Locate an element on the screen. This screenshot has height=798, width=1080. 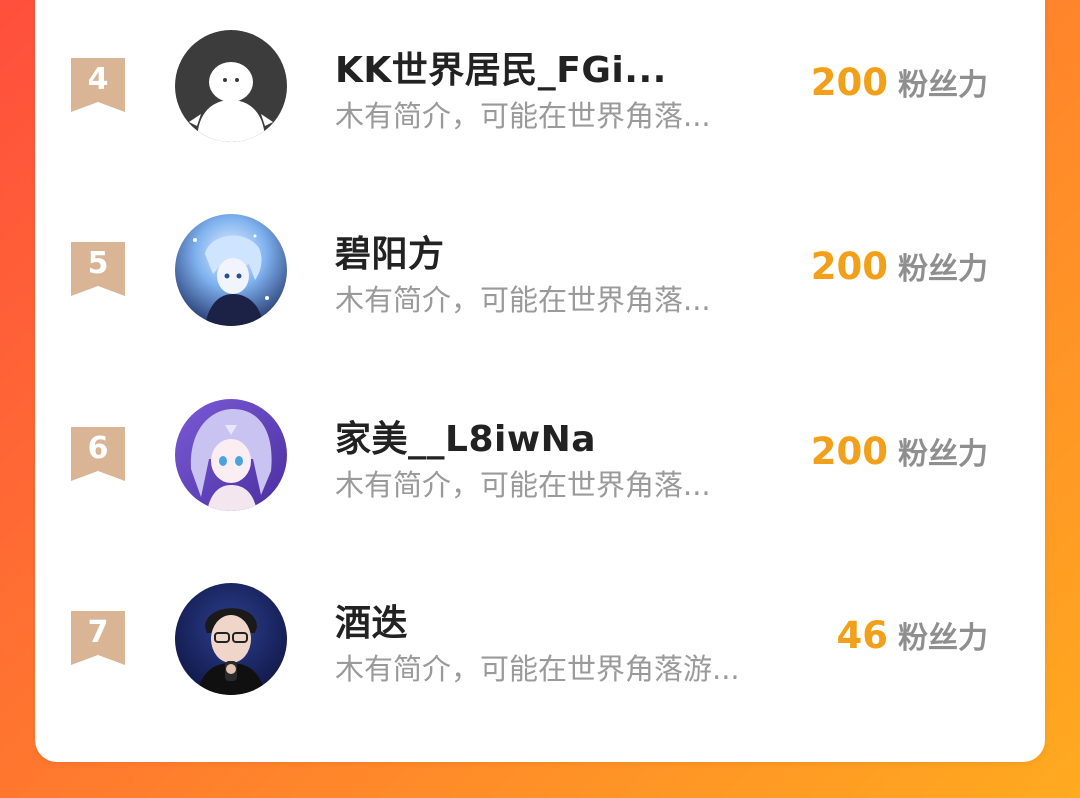
rank-badge: 5 is located at coordinates (98, 269).